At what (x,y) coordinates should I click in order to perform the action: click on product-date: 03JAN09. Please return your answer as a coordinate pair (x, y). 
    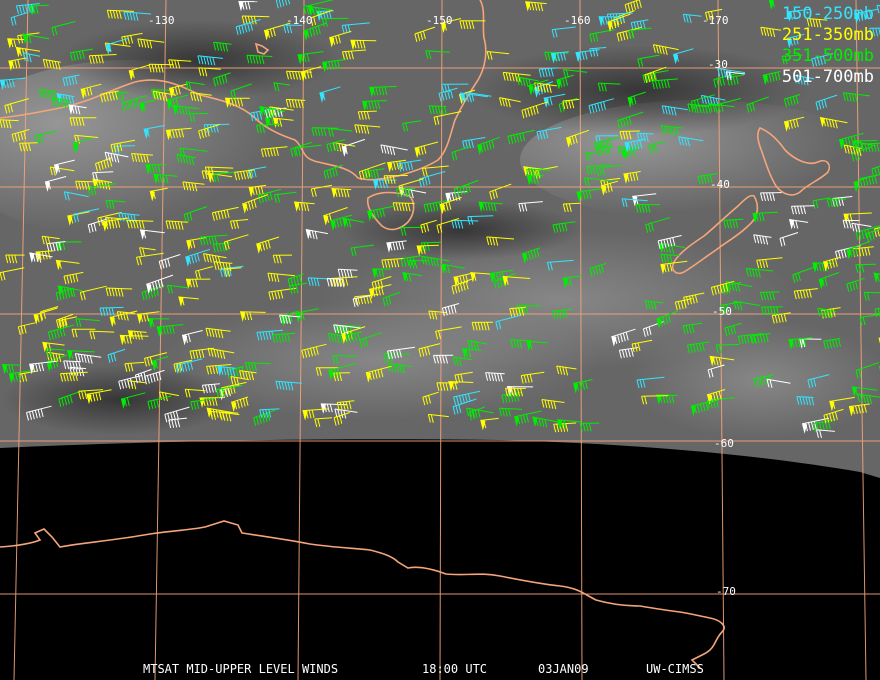
    Looking at the image, I should click on (563, 669).